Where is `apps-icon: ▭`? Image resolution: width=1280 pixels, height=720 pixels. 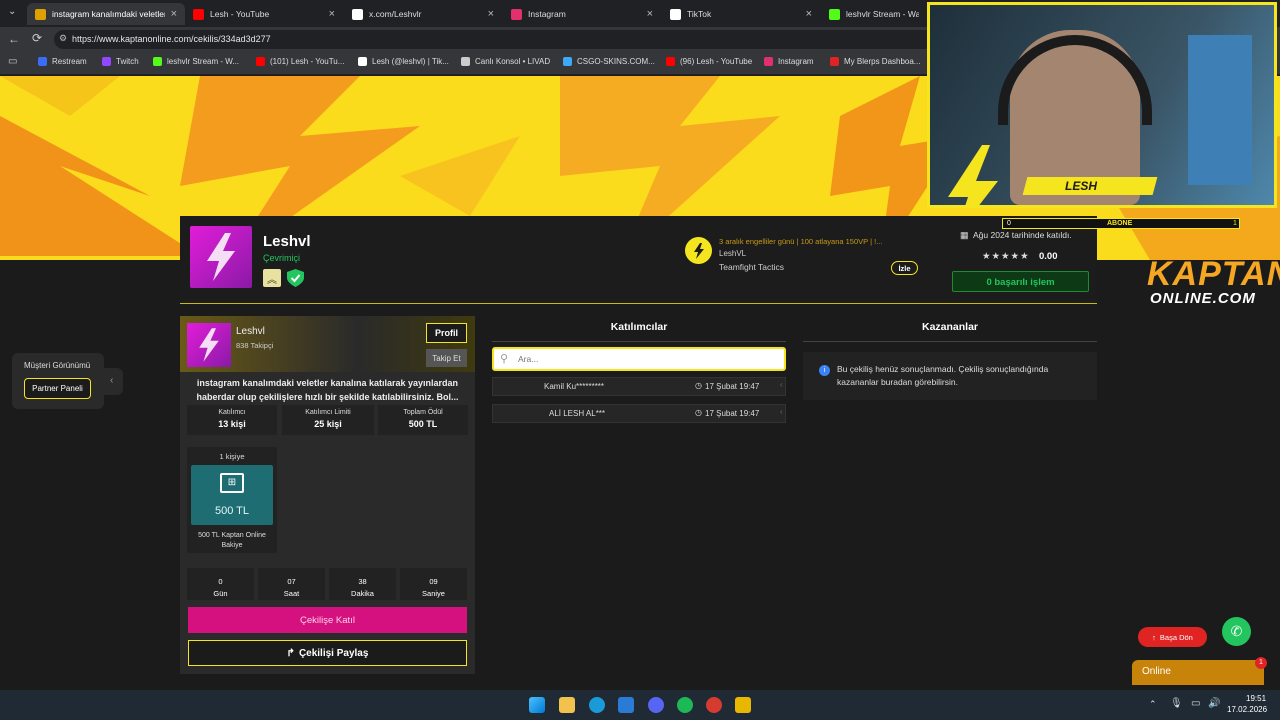 apps-icon: ▭ is located at coordinates (12, 61).